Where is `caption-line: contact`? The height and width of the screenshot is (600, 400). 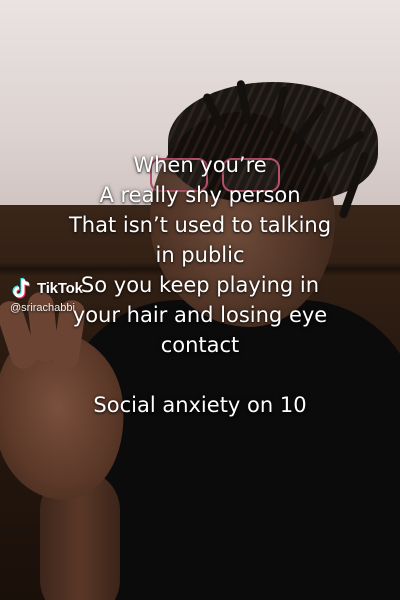
caption-line: contact is located at coordinates (200, 345).